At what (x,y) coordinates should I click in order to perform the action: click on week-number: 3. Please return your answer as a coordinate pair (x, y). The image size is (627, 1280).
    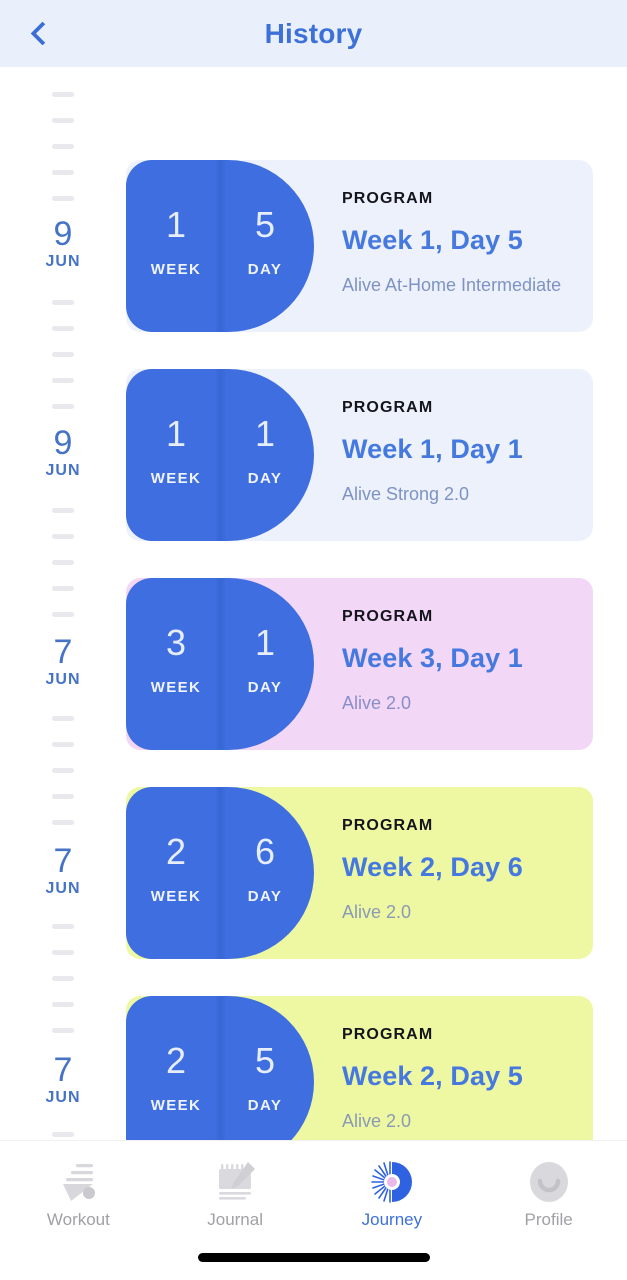
    Looking at the image, I should click on (176, 642).